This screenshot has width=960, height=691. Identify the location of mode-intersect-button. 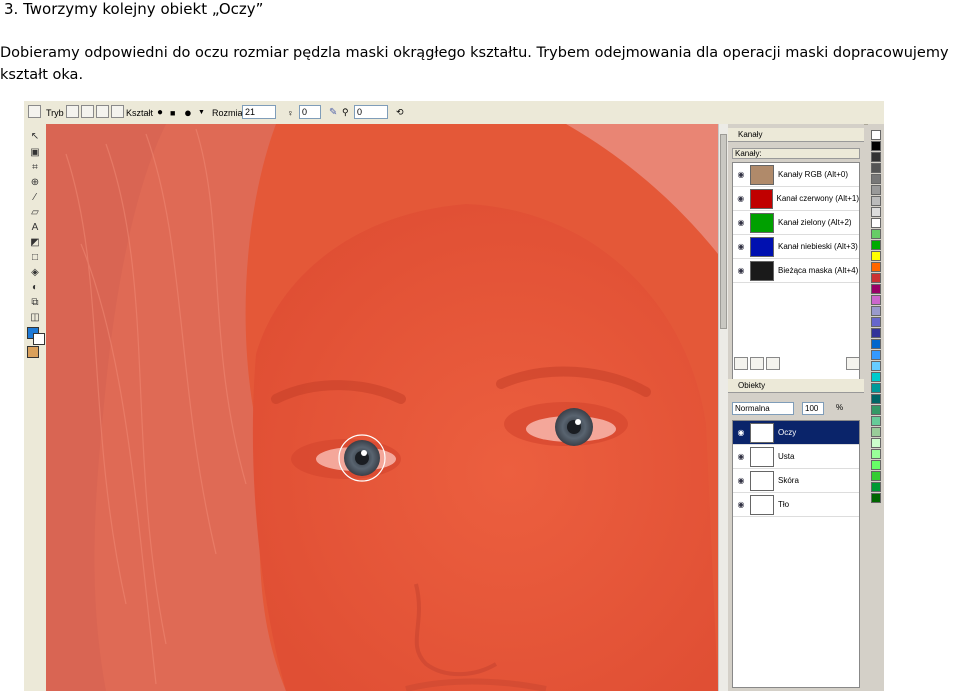
(117, 111).